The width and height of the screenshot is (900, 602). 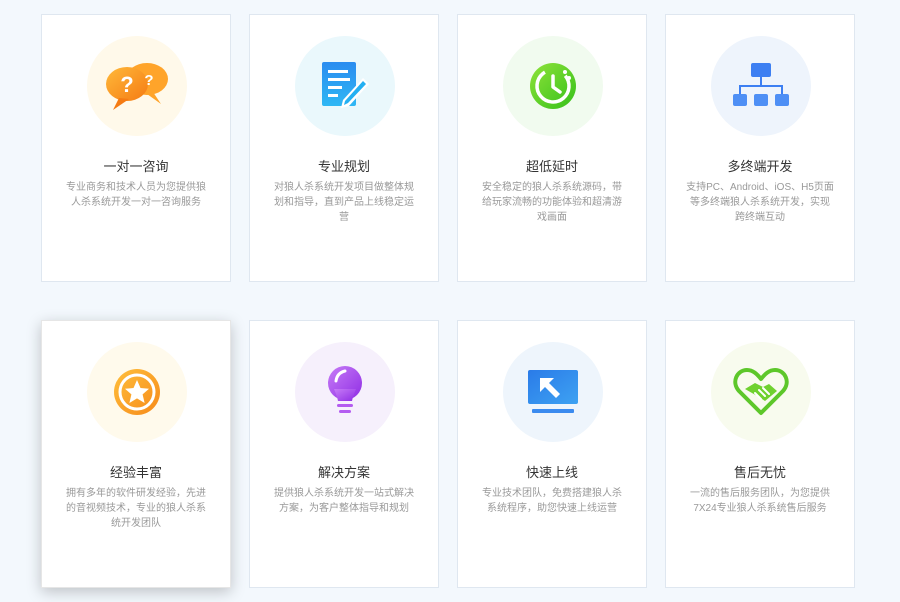 I want to click on icon-circle: ? ?, so click(x=137, y=86).